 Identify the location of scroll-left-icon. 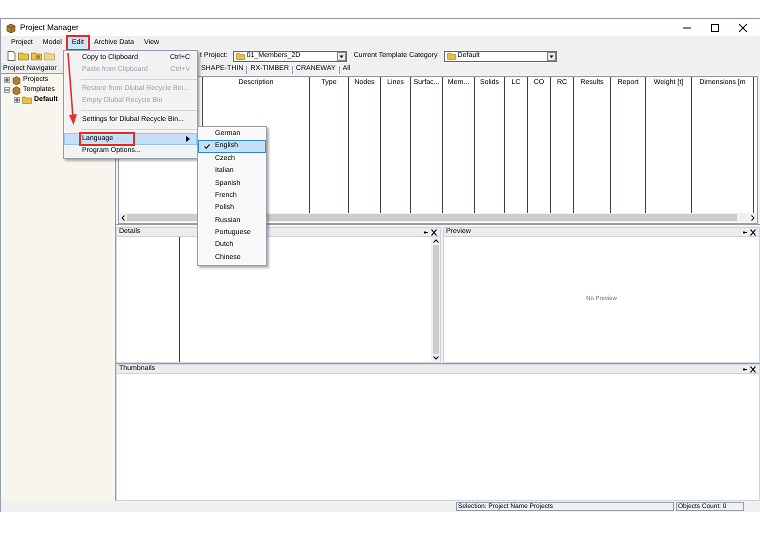
(123, 217).